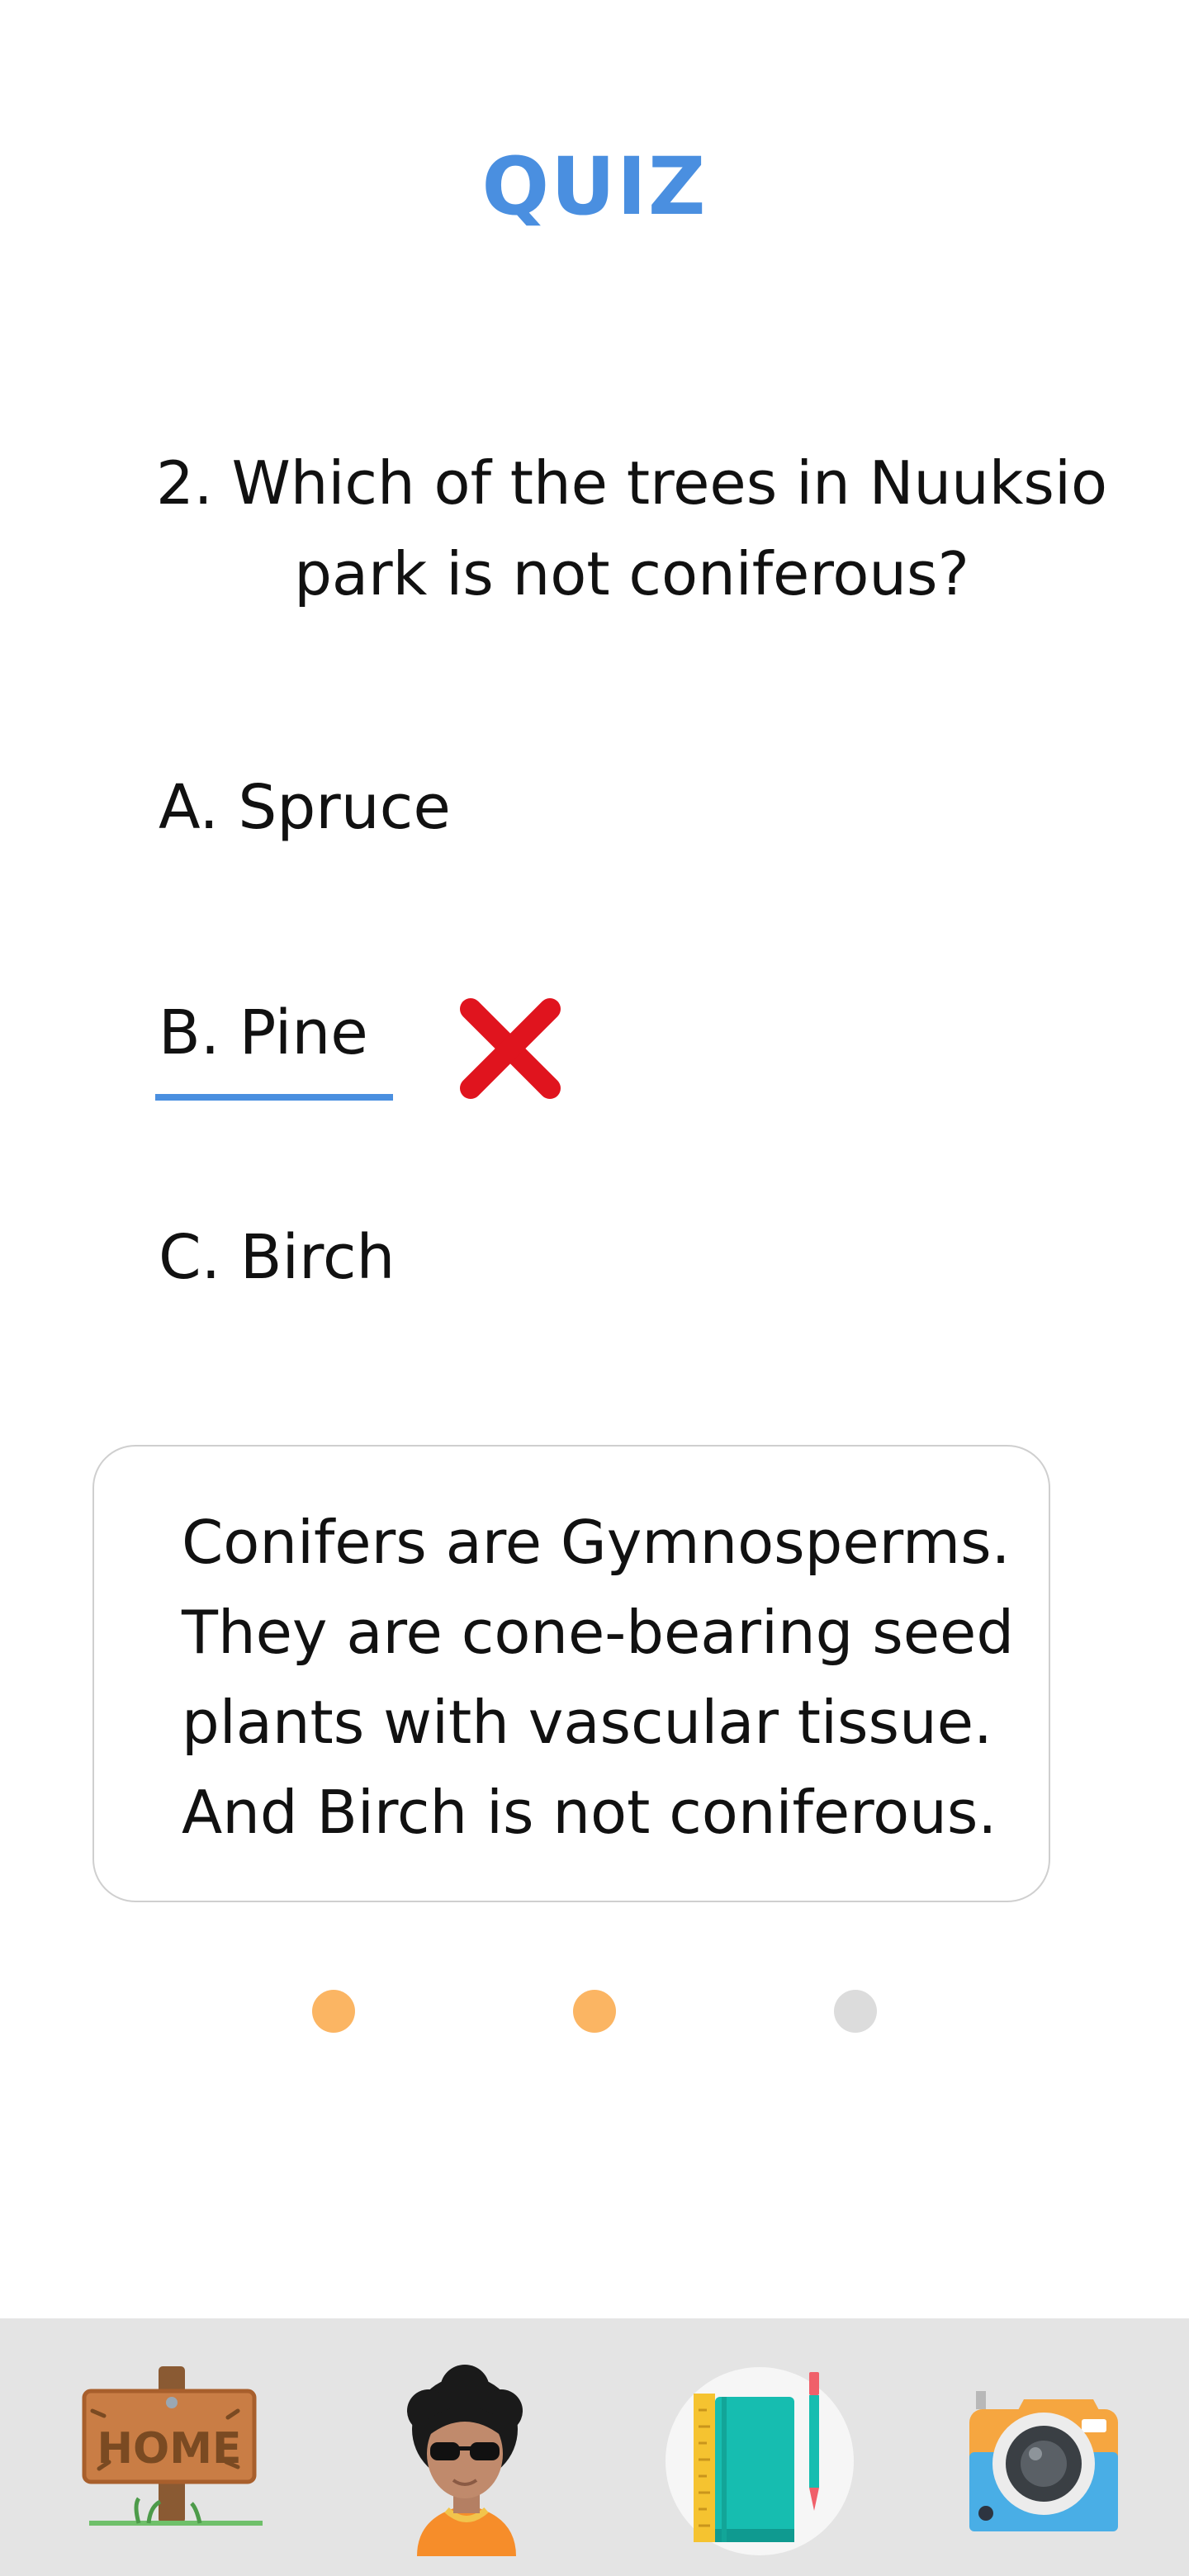 The width and height of the screenshot is (1189, 2576). Describe the element at coordinates (274, 1097) in the screenshot. I see `selected-underline` at that location.